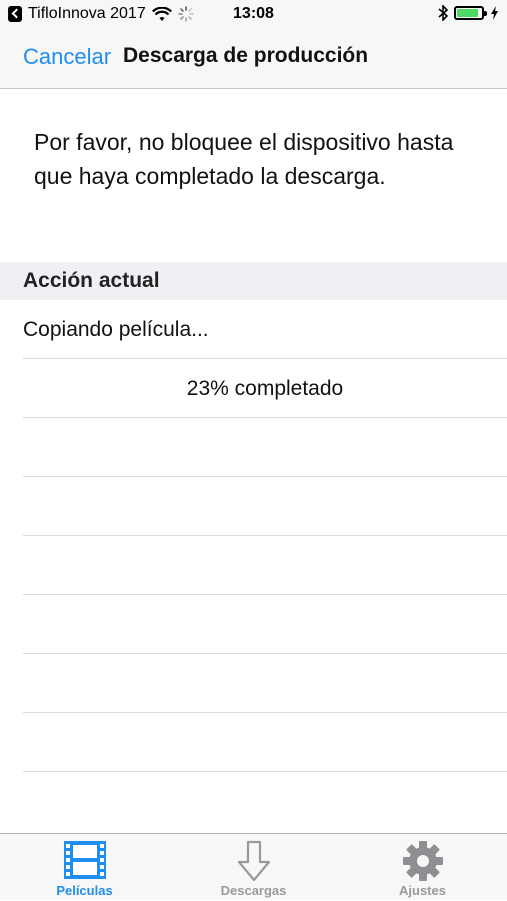 Image resolution: width=507 pixels, height=901 pixels. Describe the element at coordinates (422, 890) in the screenshot. I see `tab-label: Ajustes` at that location.